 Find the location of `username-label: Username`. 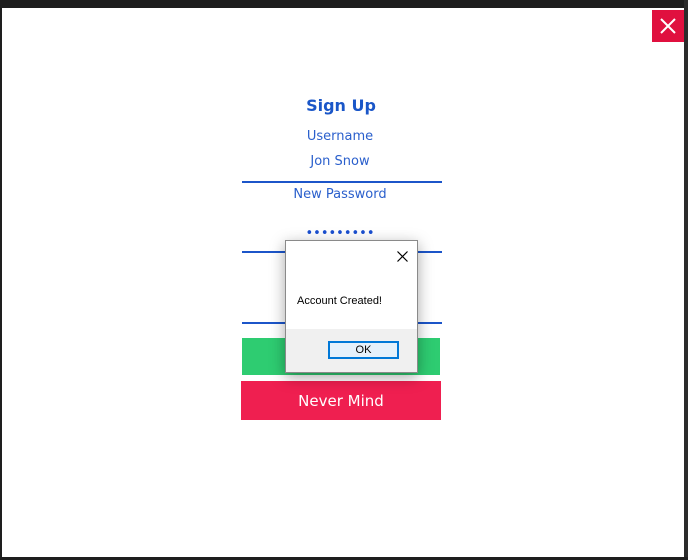

username-label: Username is located at coordinates (340, 136).